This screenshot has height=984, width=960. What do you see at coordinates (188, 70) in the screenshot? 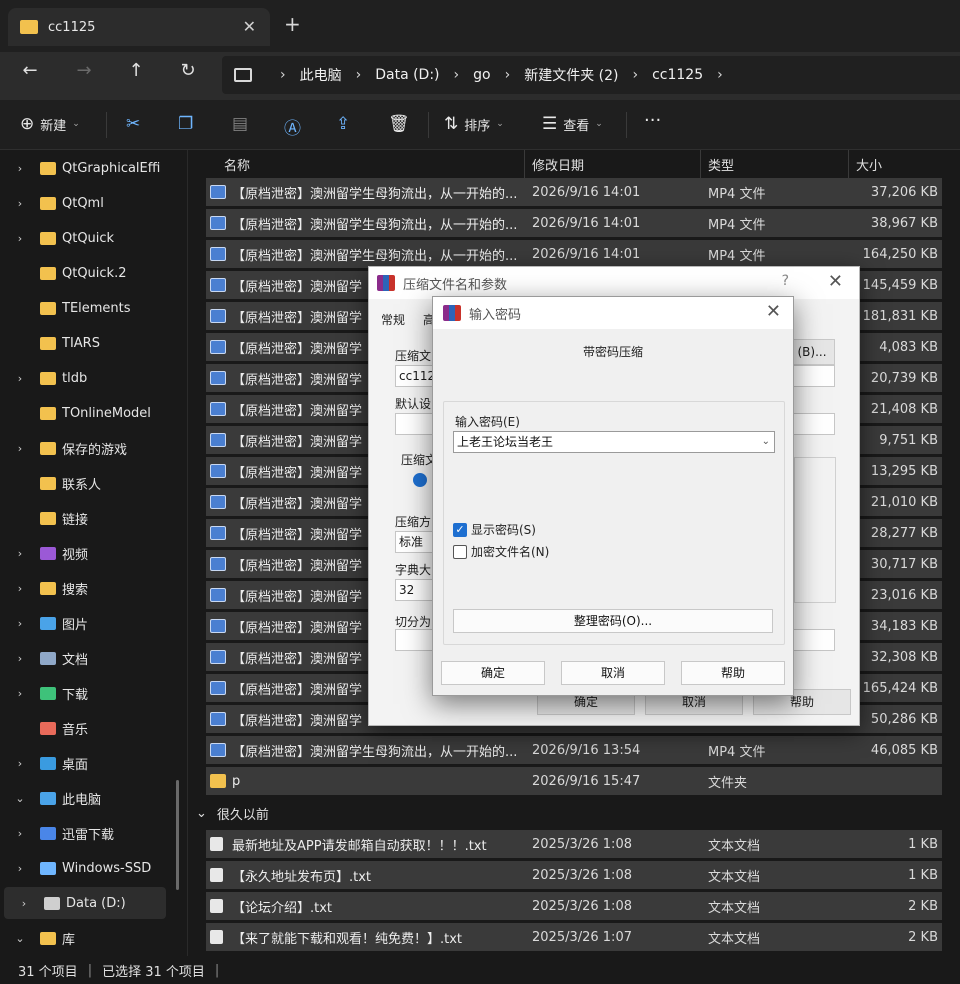
I see `refresh-button: ↻` at bounding box center [188, 70].